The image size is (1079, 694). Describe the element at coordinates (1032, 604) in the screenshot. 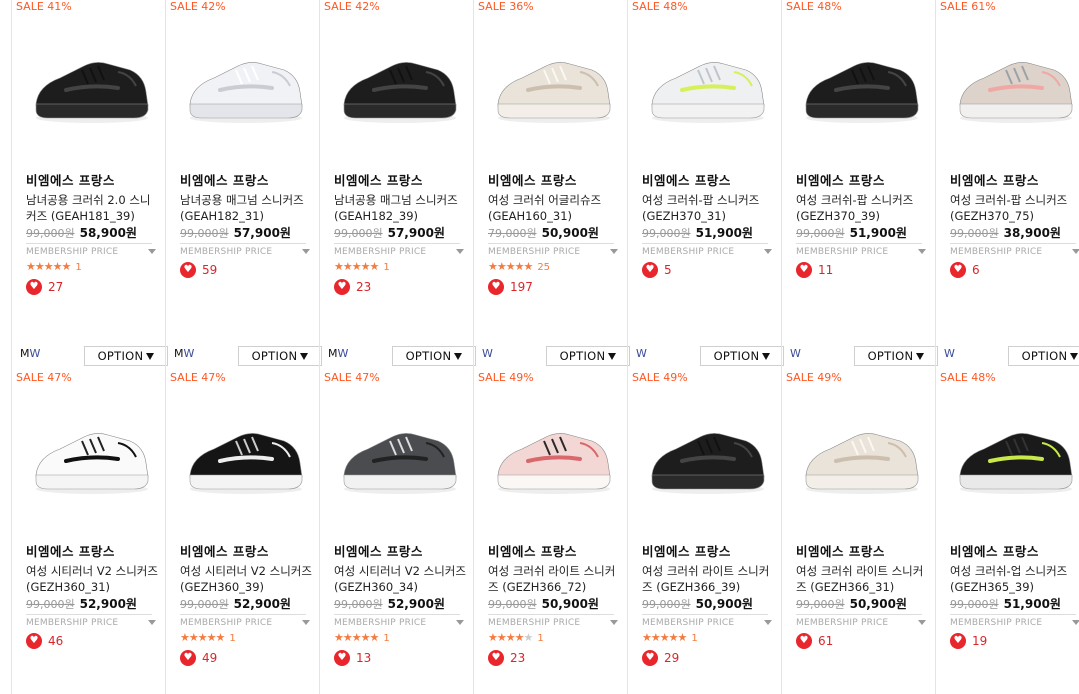

I see `sale-price: 51,900원` at that location.